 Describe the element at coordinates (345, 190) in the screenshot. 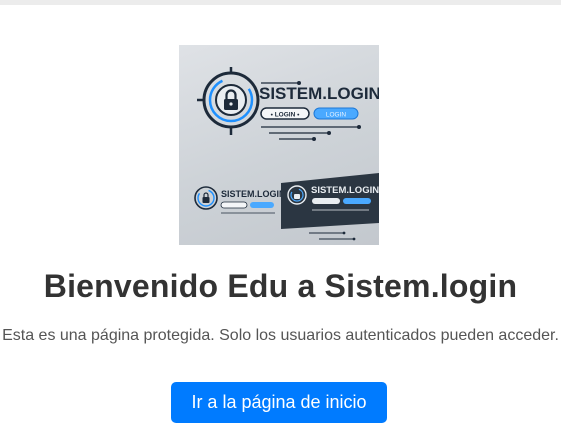

I see `logo-brand-small-2: SISTEM.LOGIN` at that location.